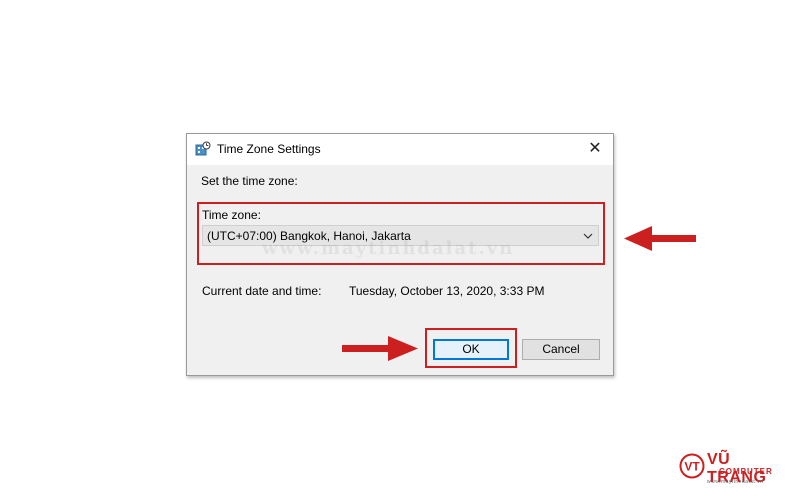 The width and height of the screenshot is (800, 500). I want to click on title-bar: Time Zone Settings ✕, so click(400, 149).